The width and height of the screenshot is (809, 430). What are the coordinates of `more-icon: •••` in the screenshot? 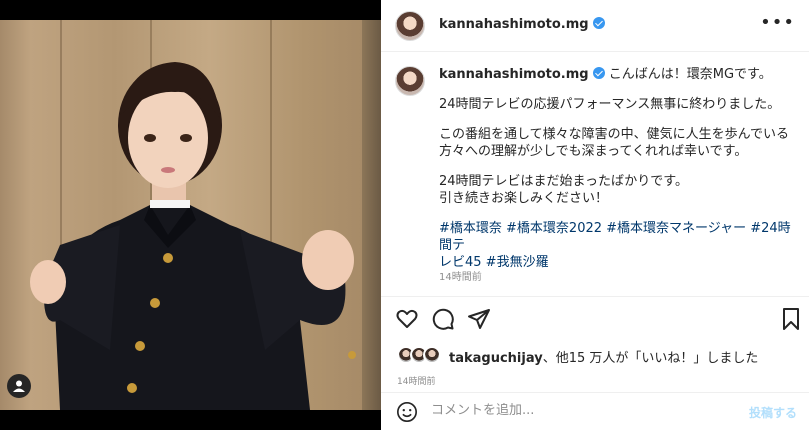 It's located at (777, 23).